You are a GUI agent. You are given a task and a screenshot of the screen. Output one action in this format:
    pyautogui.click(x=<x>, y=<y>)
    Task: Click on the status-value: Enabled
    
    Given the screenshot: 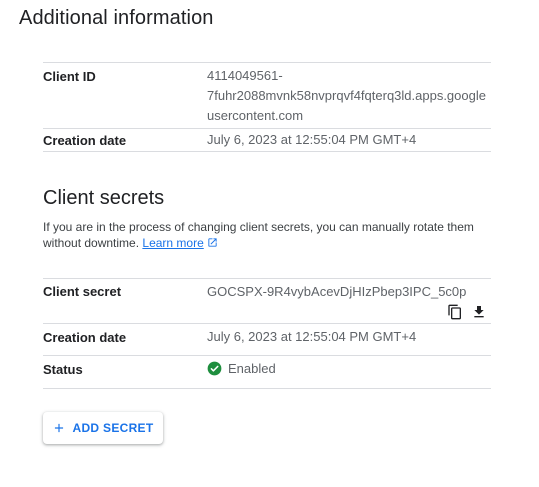 What is the action you would take?
    pyautogui.click(x=241, y=368)
    